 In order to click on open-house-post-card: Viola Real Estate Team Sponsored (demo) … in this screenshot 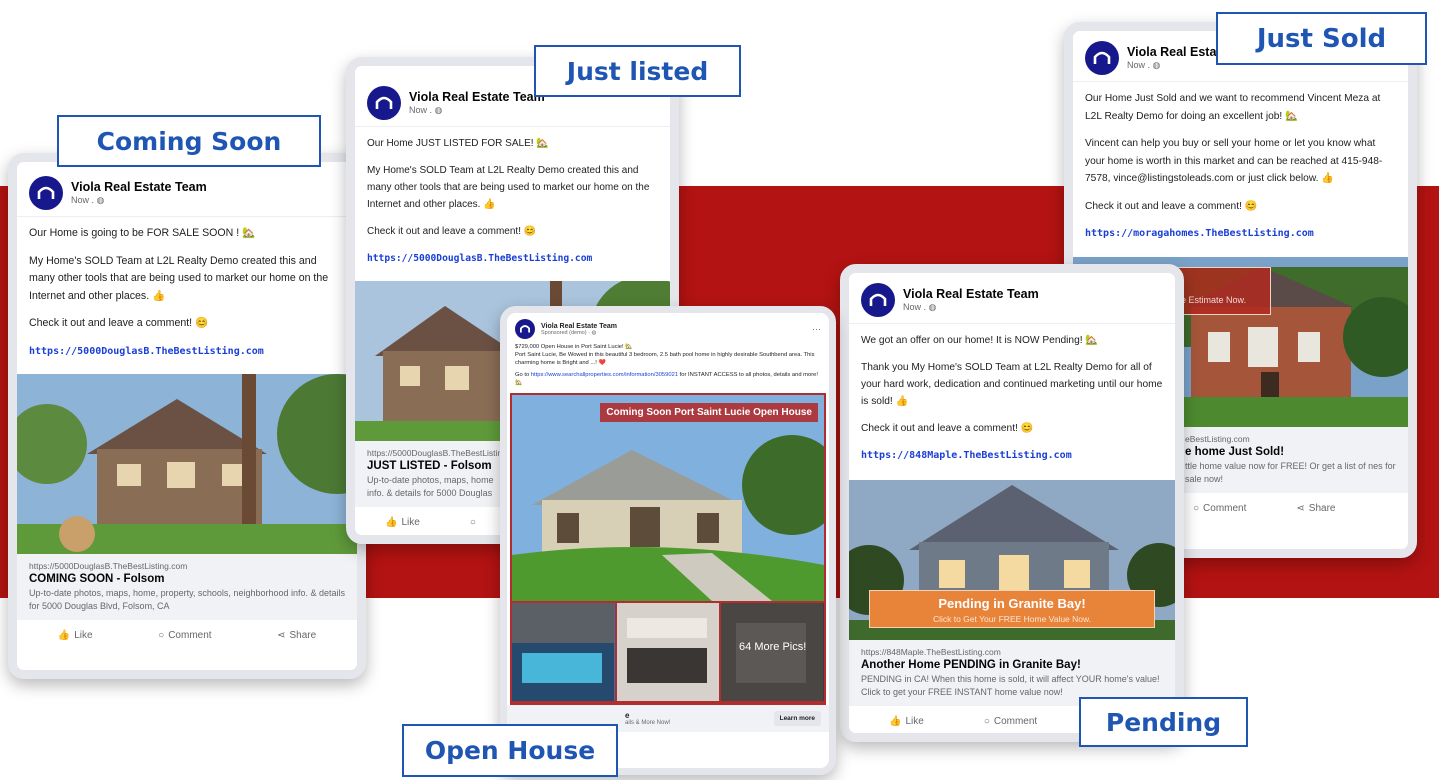, I will do `click(668, 540)`.